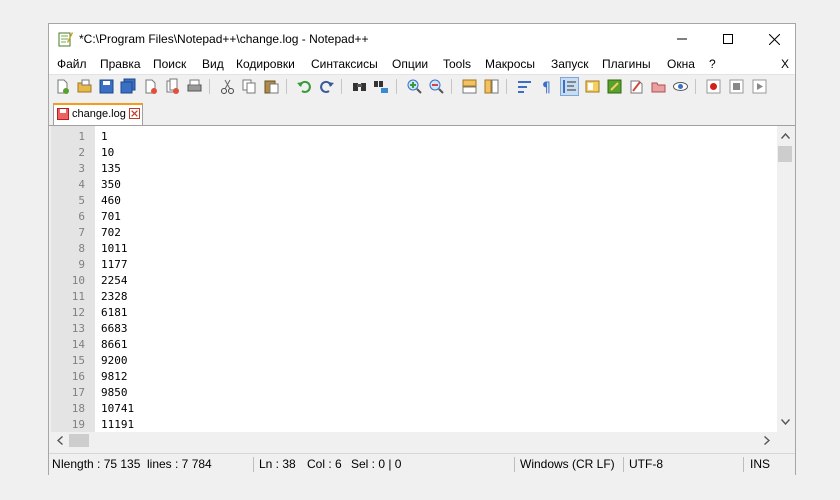  Describe the element at coordinates (65, 39) in the screenshot. I see `notepadpp-app-icon` at that location.